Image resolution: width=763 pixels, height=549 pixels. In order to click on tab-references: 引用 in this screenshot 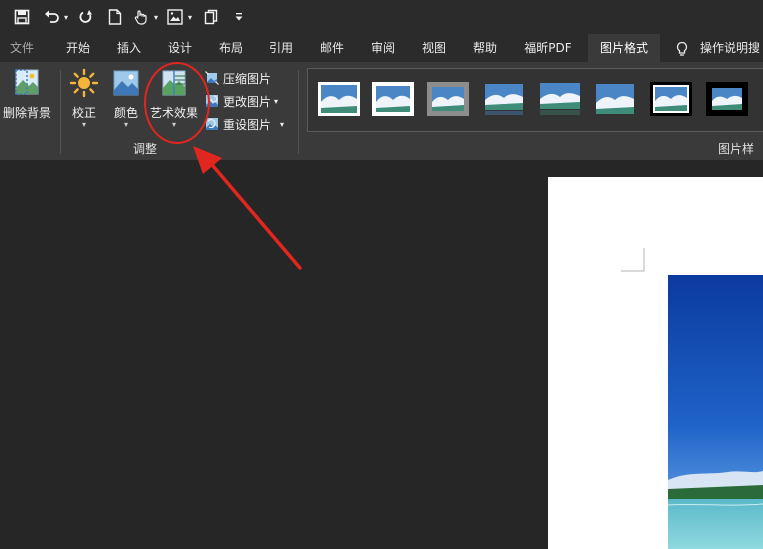, I will do `click(281, 48)`.